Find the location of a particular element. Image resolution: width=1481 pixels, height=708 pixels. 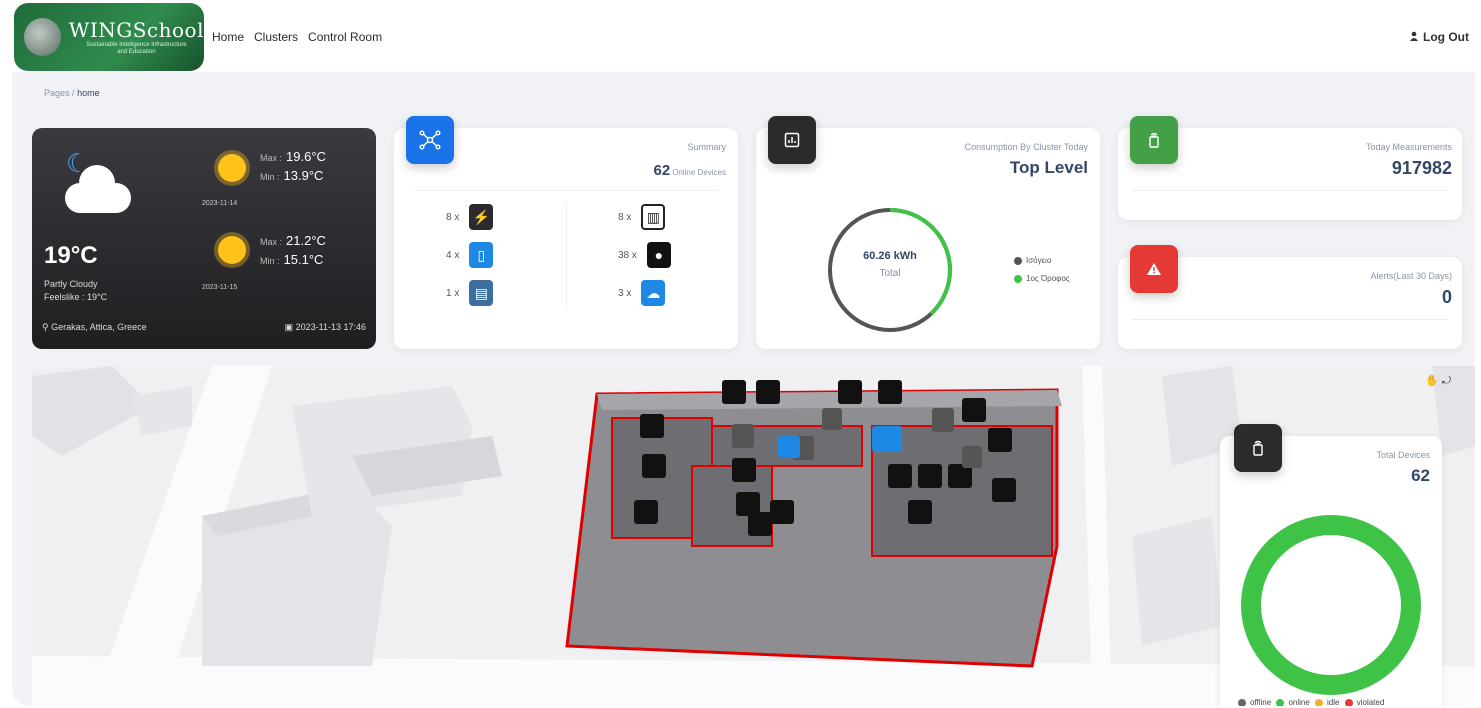

legend-ground-floor: Ισόγειο is located at coordinates (1042, 261).